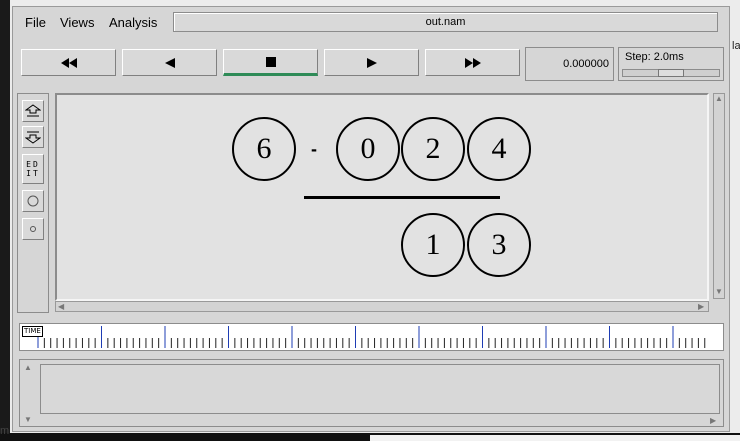  What do you see at coordinates (713, 421) in the screenshot?
I see `annotation-scroll-right-icon: ▶` at bounding box center [713, 421].